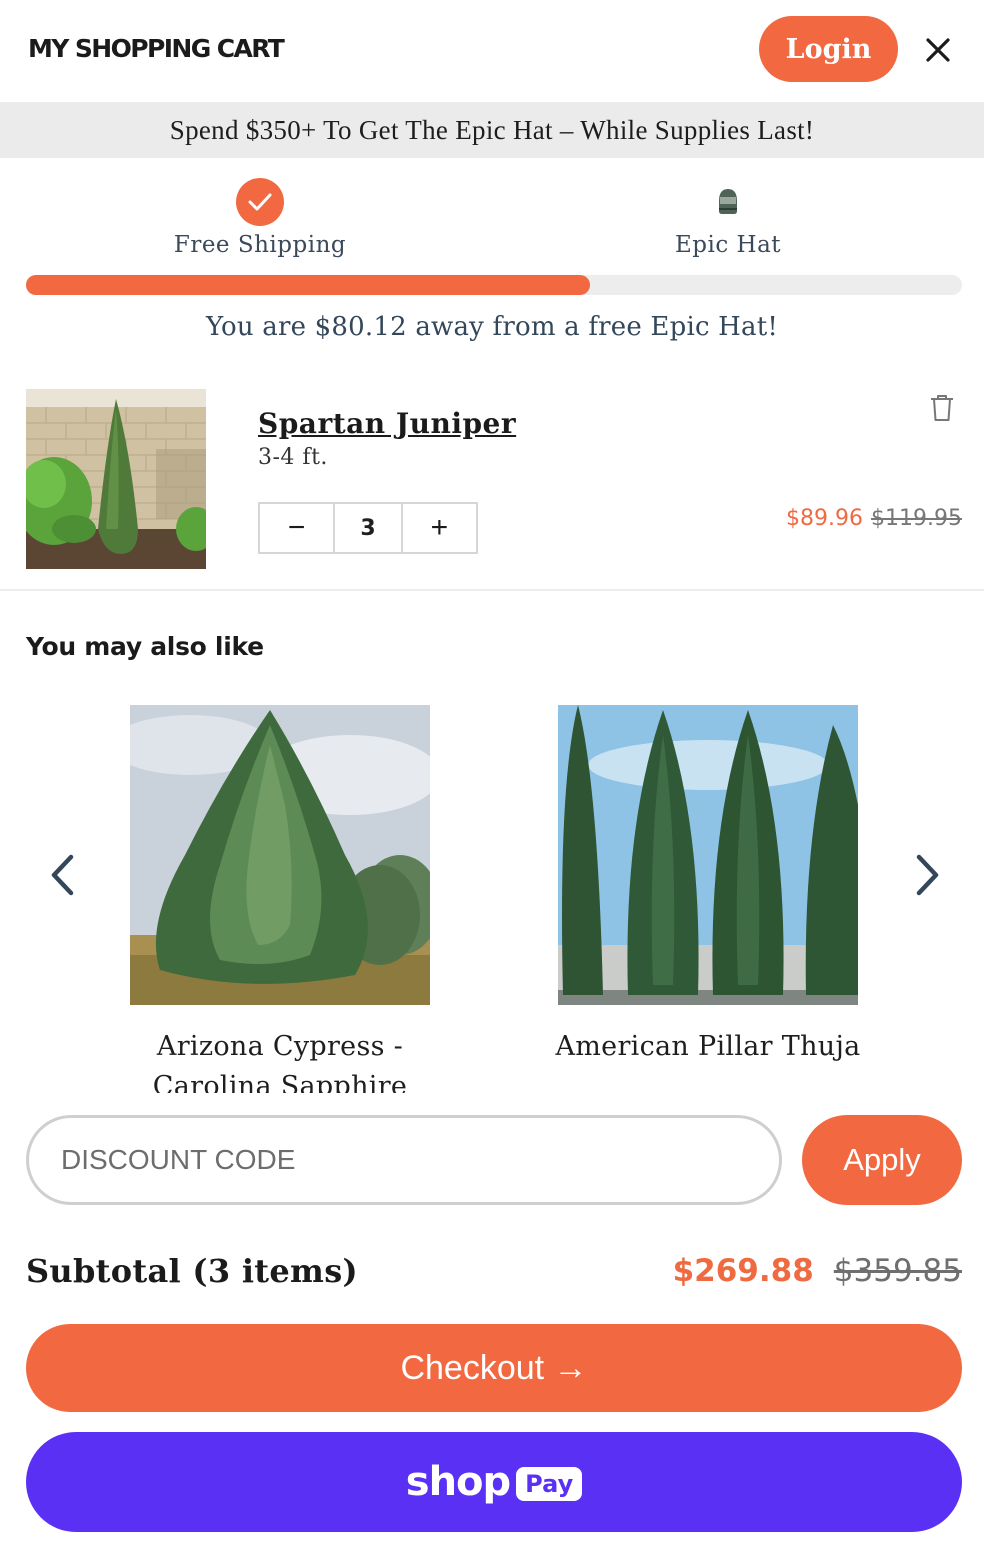  I want to click on milestone-free-shipping: Free Shipping, so click(260, 218).